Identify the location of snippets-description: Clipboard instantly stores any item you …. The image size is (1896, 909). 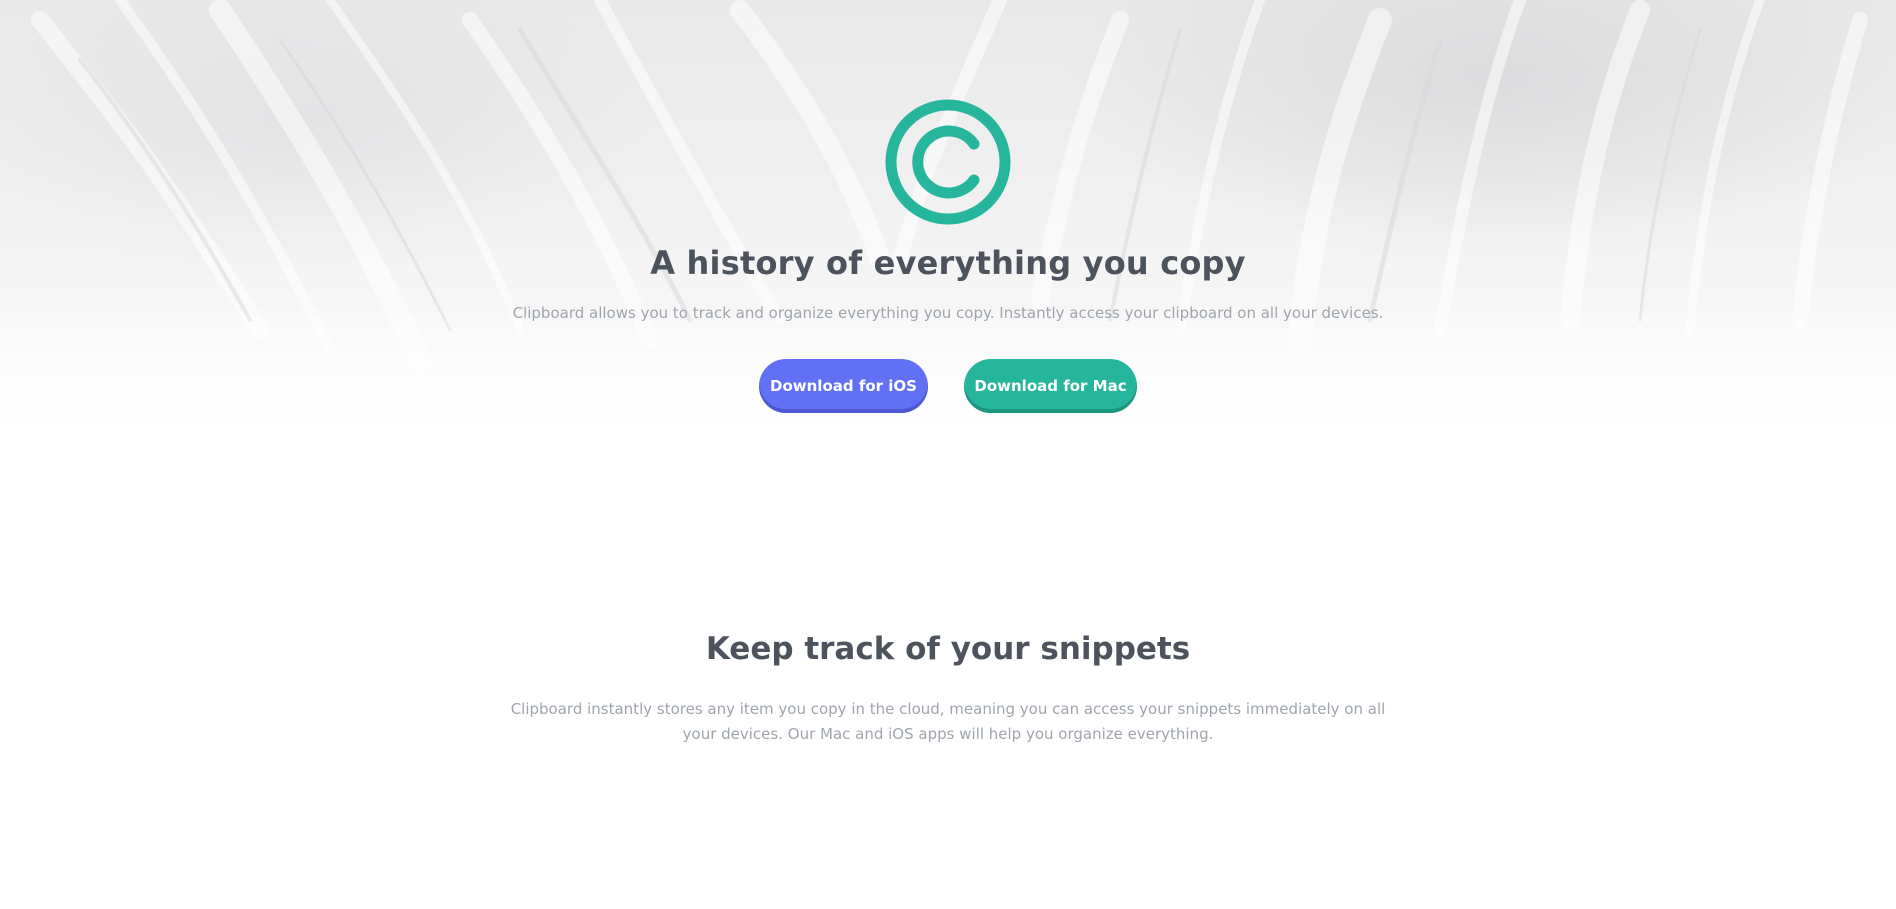
(948, 721).